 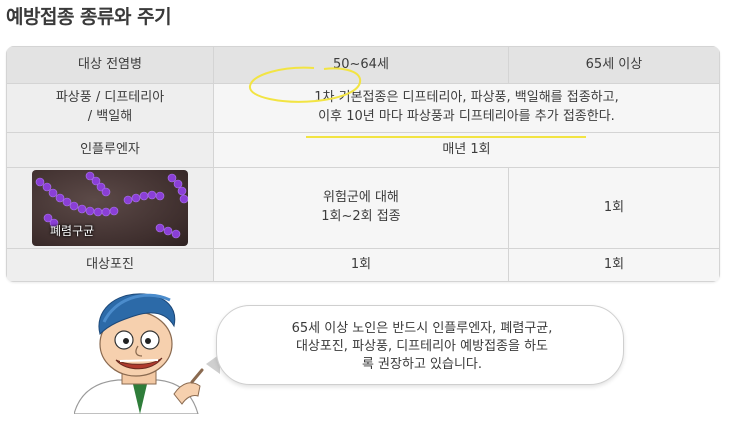 What do you see at coordinates (110, 108) in the screenshot?
I see `row-label-tetanus-diphtheria: 파상풍 / 디프테리아 / 백일해` at bounding box center [110, 108].